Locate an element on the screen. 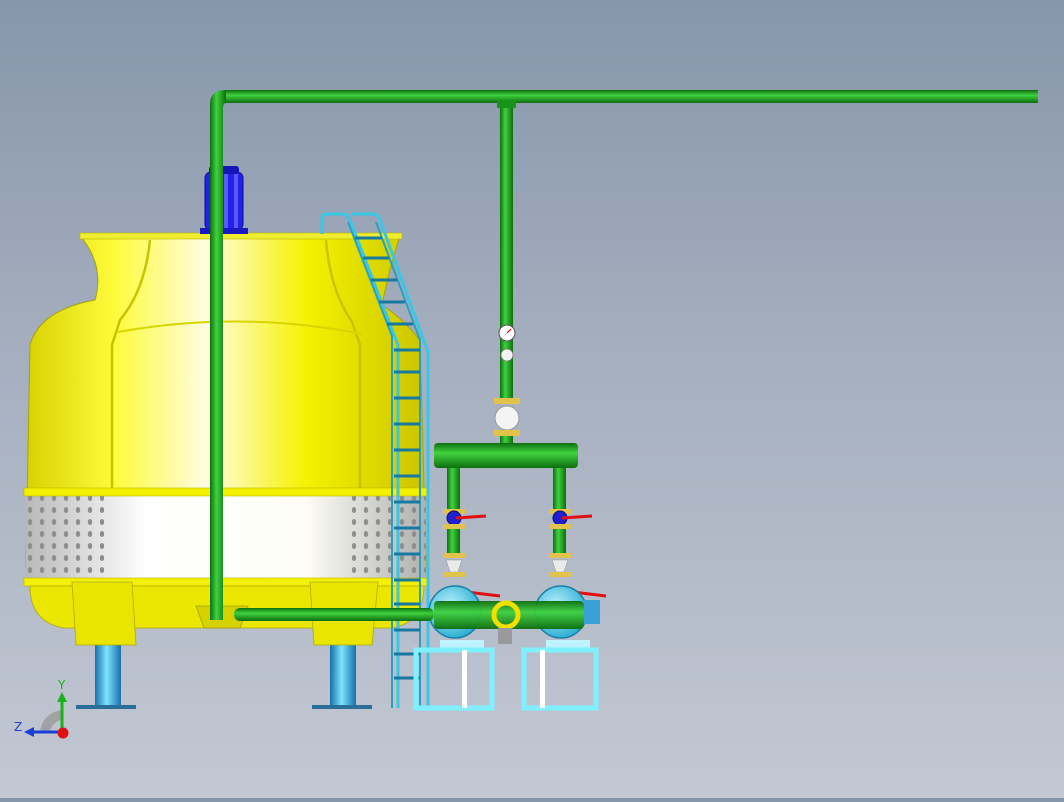 The width and height of the screenshot is (1064, 802). tower-band-top-rim is located at coordinates (226, 492).